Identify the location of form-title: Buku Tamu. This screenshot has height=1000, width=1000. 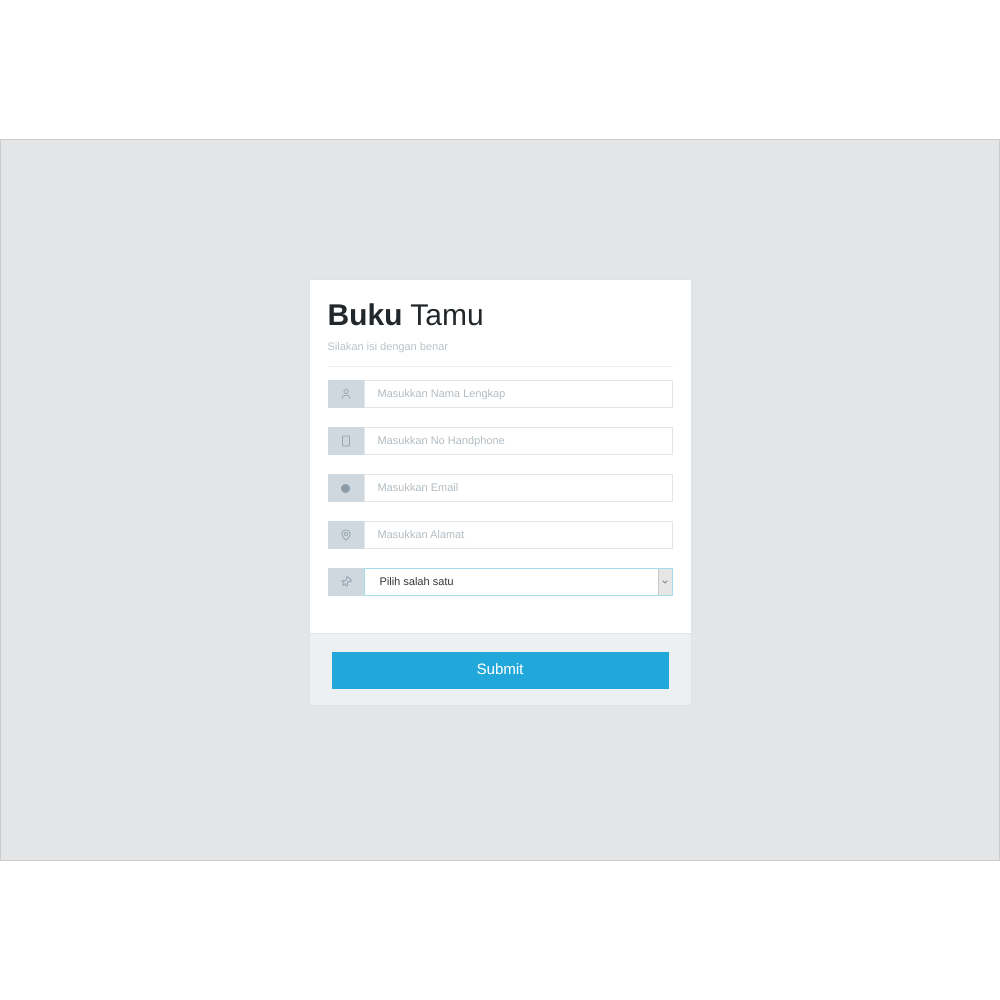
(406, 316).